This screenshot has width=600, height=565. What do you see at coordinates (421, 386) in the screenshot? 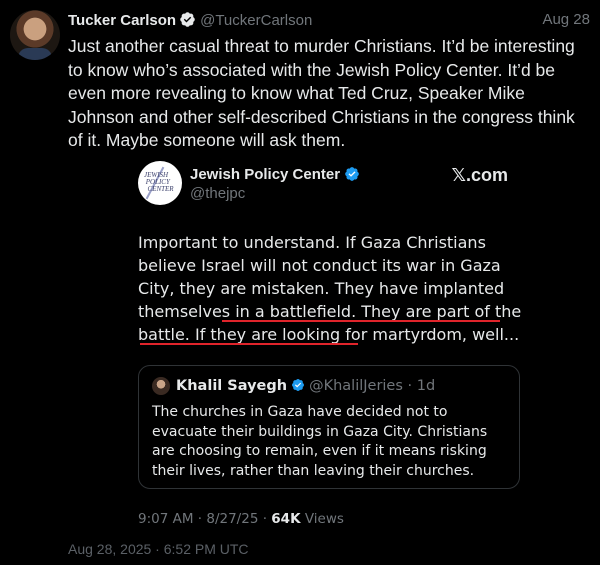
I see `quote-age: · 1d` at bounding box center [421, 386].